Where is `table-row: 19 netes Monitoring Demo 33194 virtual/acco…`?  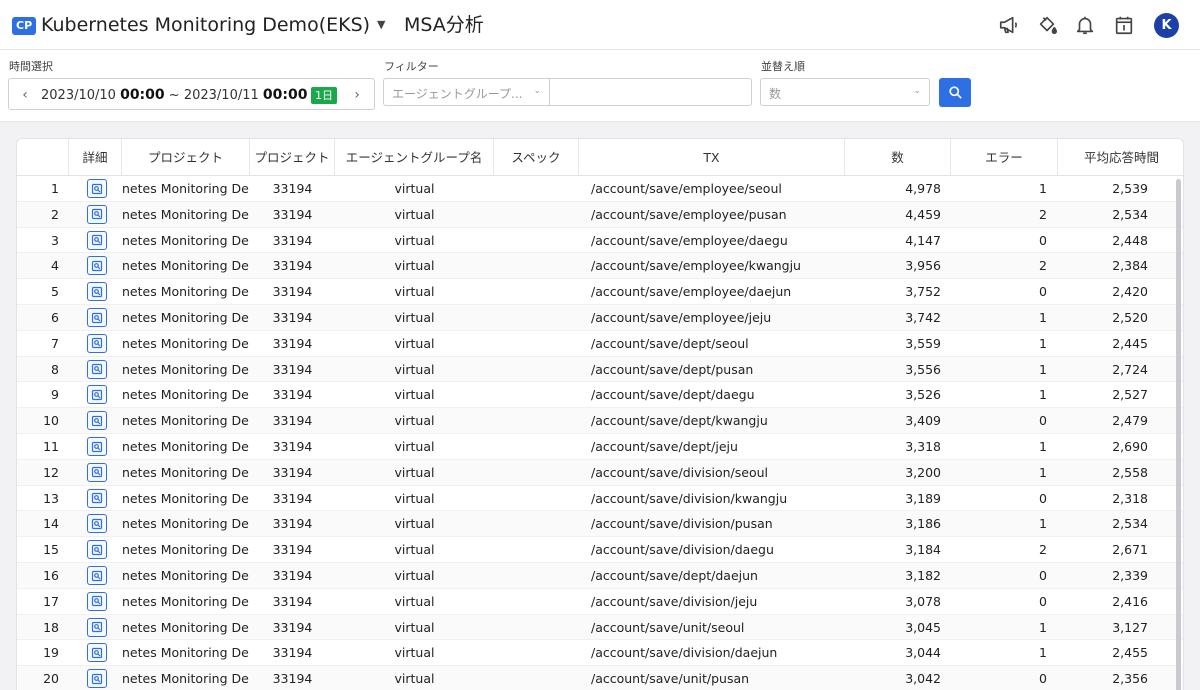
table-row: 19 netes Monitoring Demo 33194 virtual/acco… is located at coordinates (600, 653).